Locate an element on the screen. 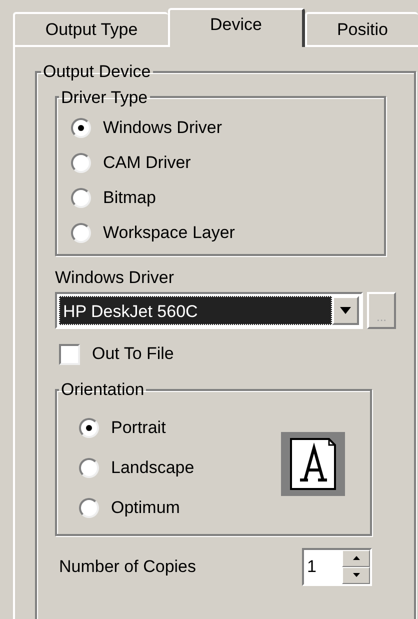 Image resolution: width=418 pixels, height=619 pixels. radio-label: CAM Driver is located at coordinates (147, 163).